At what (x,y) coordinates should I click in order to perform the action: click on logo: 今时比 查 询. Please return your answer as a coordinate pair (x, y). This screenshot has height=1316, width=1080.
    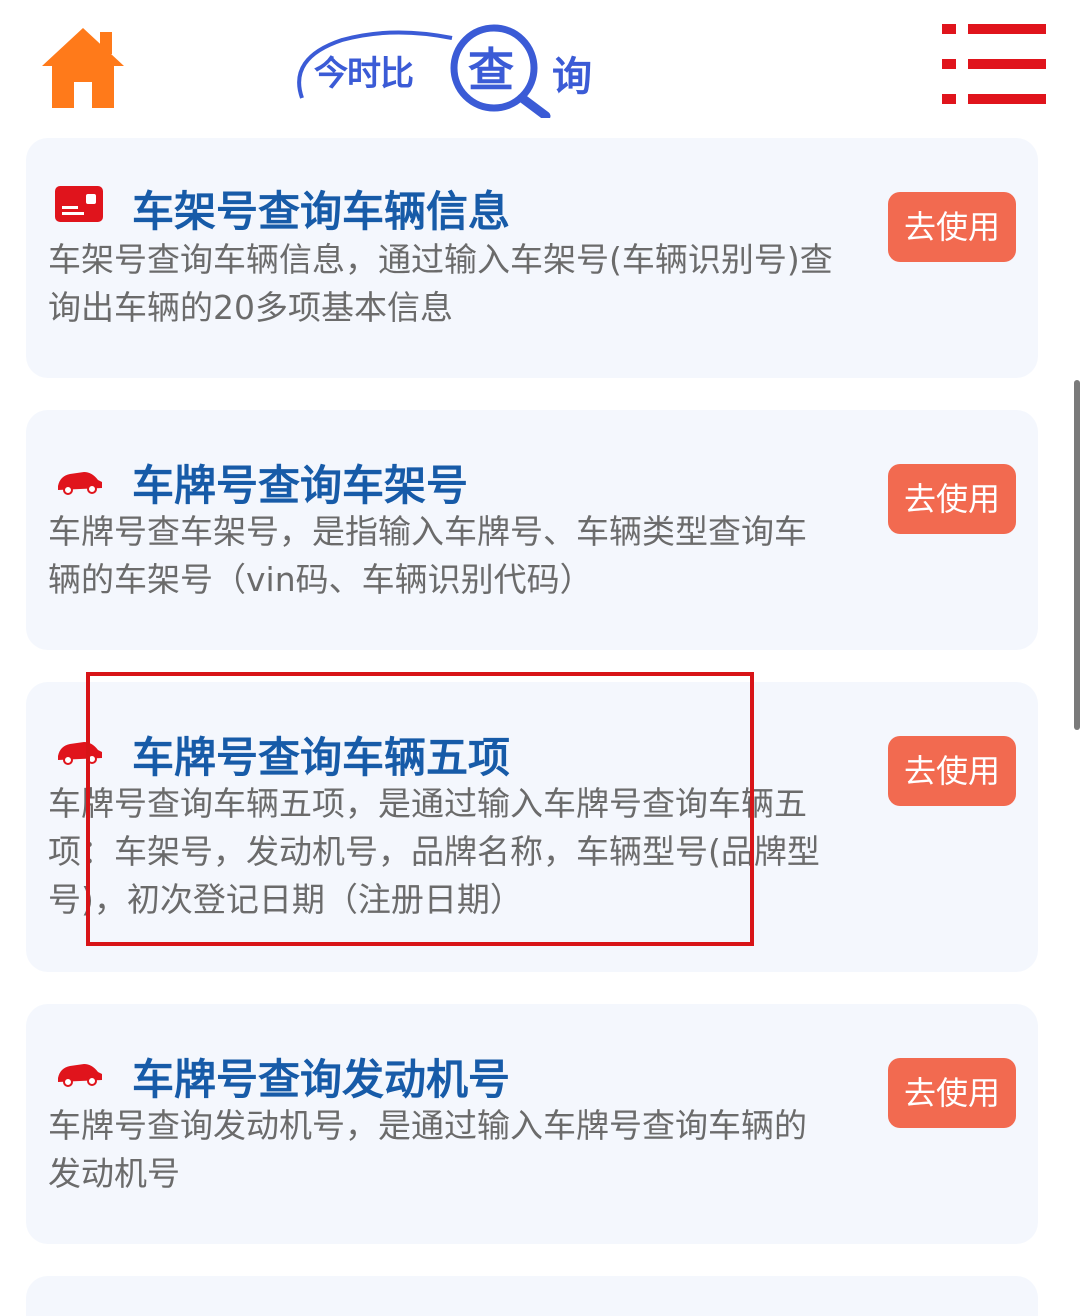
    Looking at the image, I should click on (447, 68).